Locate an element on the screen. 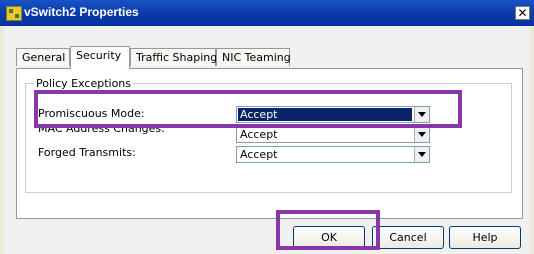  ok-button: OK is located at coordinates (329, 237).